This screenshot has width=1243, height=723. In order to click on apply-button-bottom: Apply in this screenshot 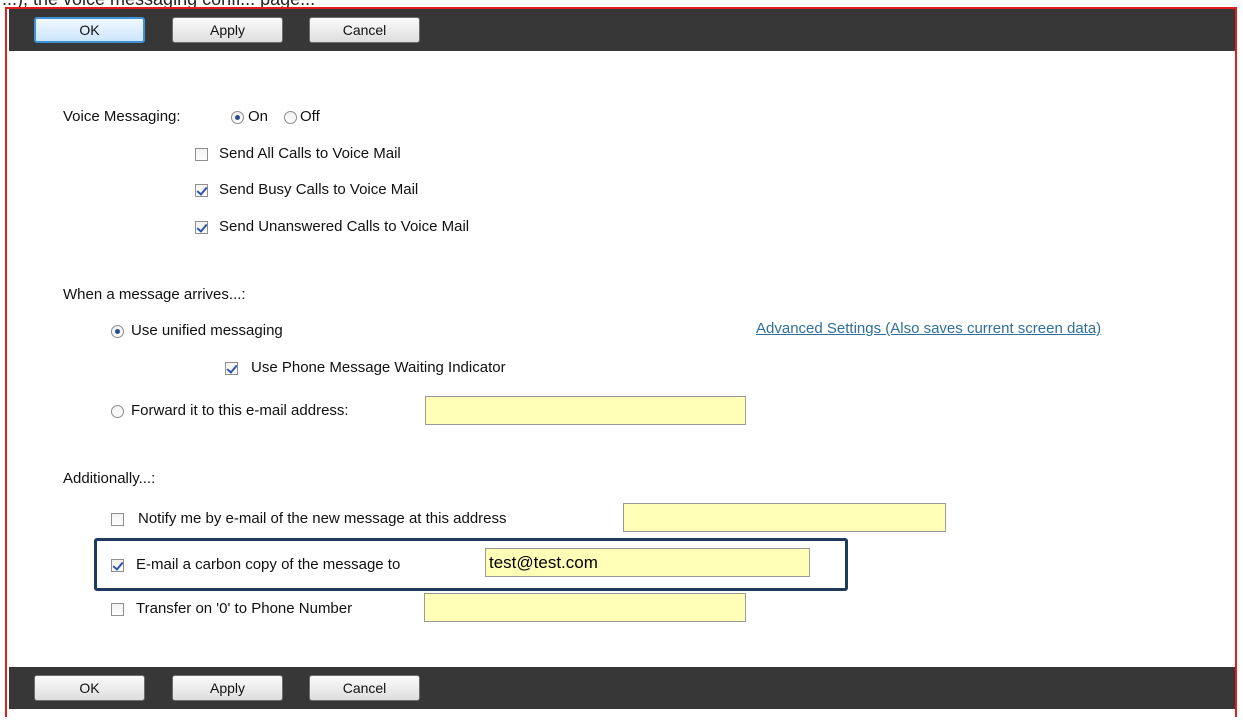, I will do `click(227, 688)`.